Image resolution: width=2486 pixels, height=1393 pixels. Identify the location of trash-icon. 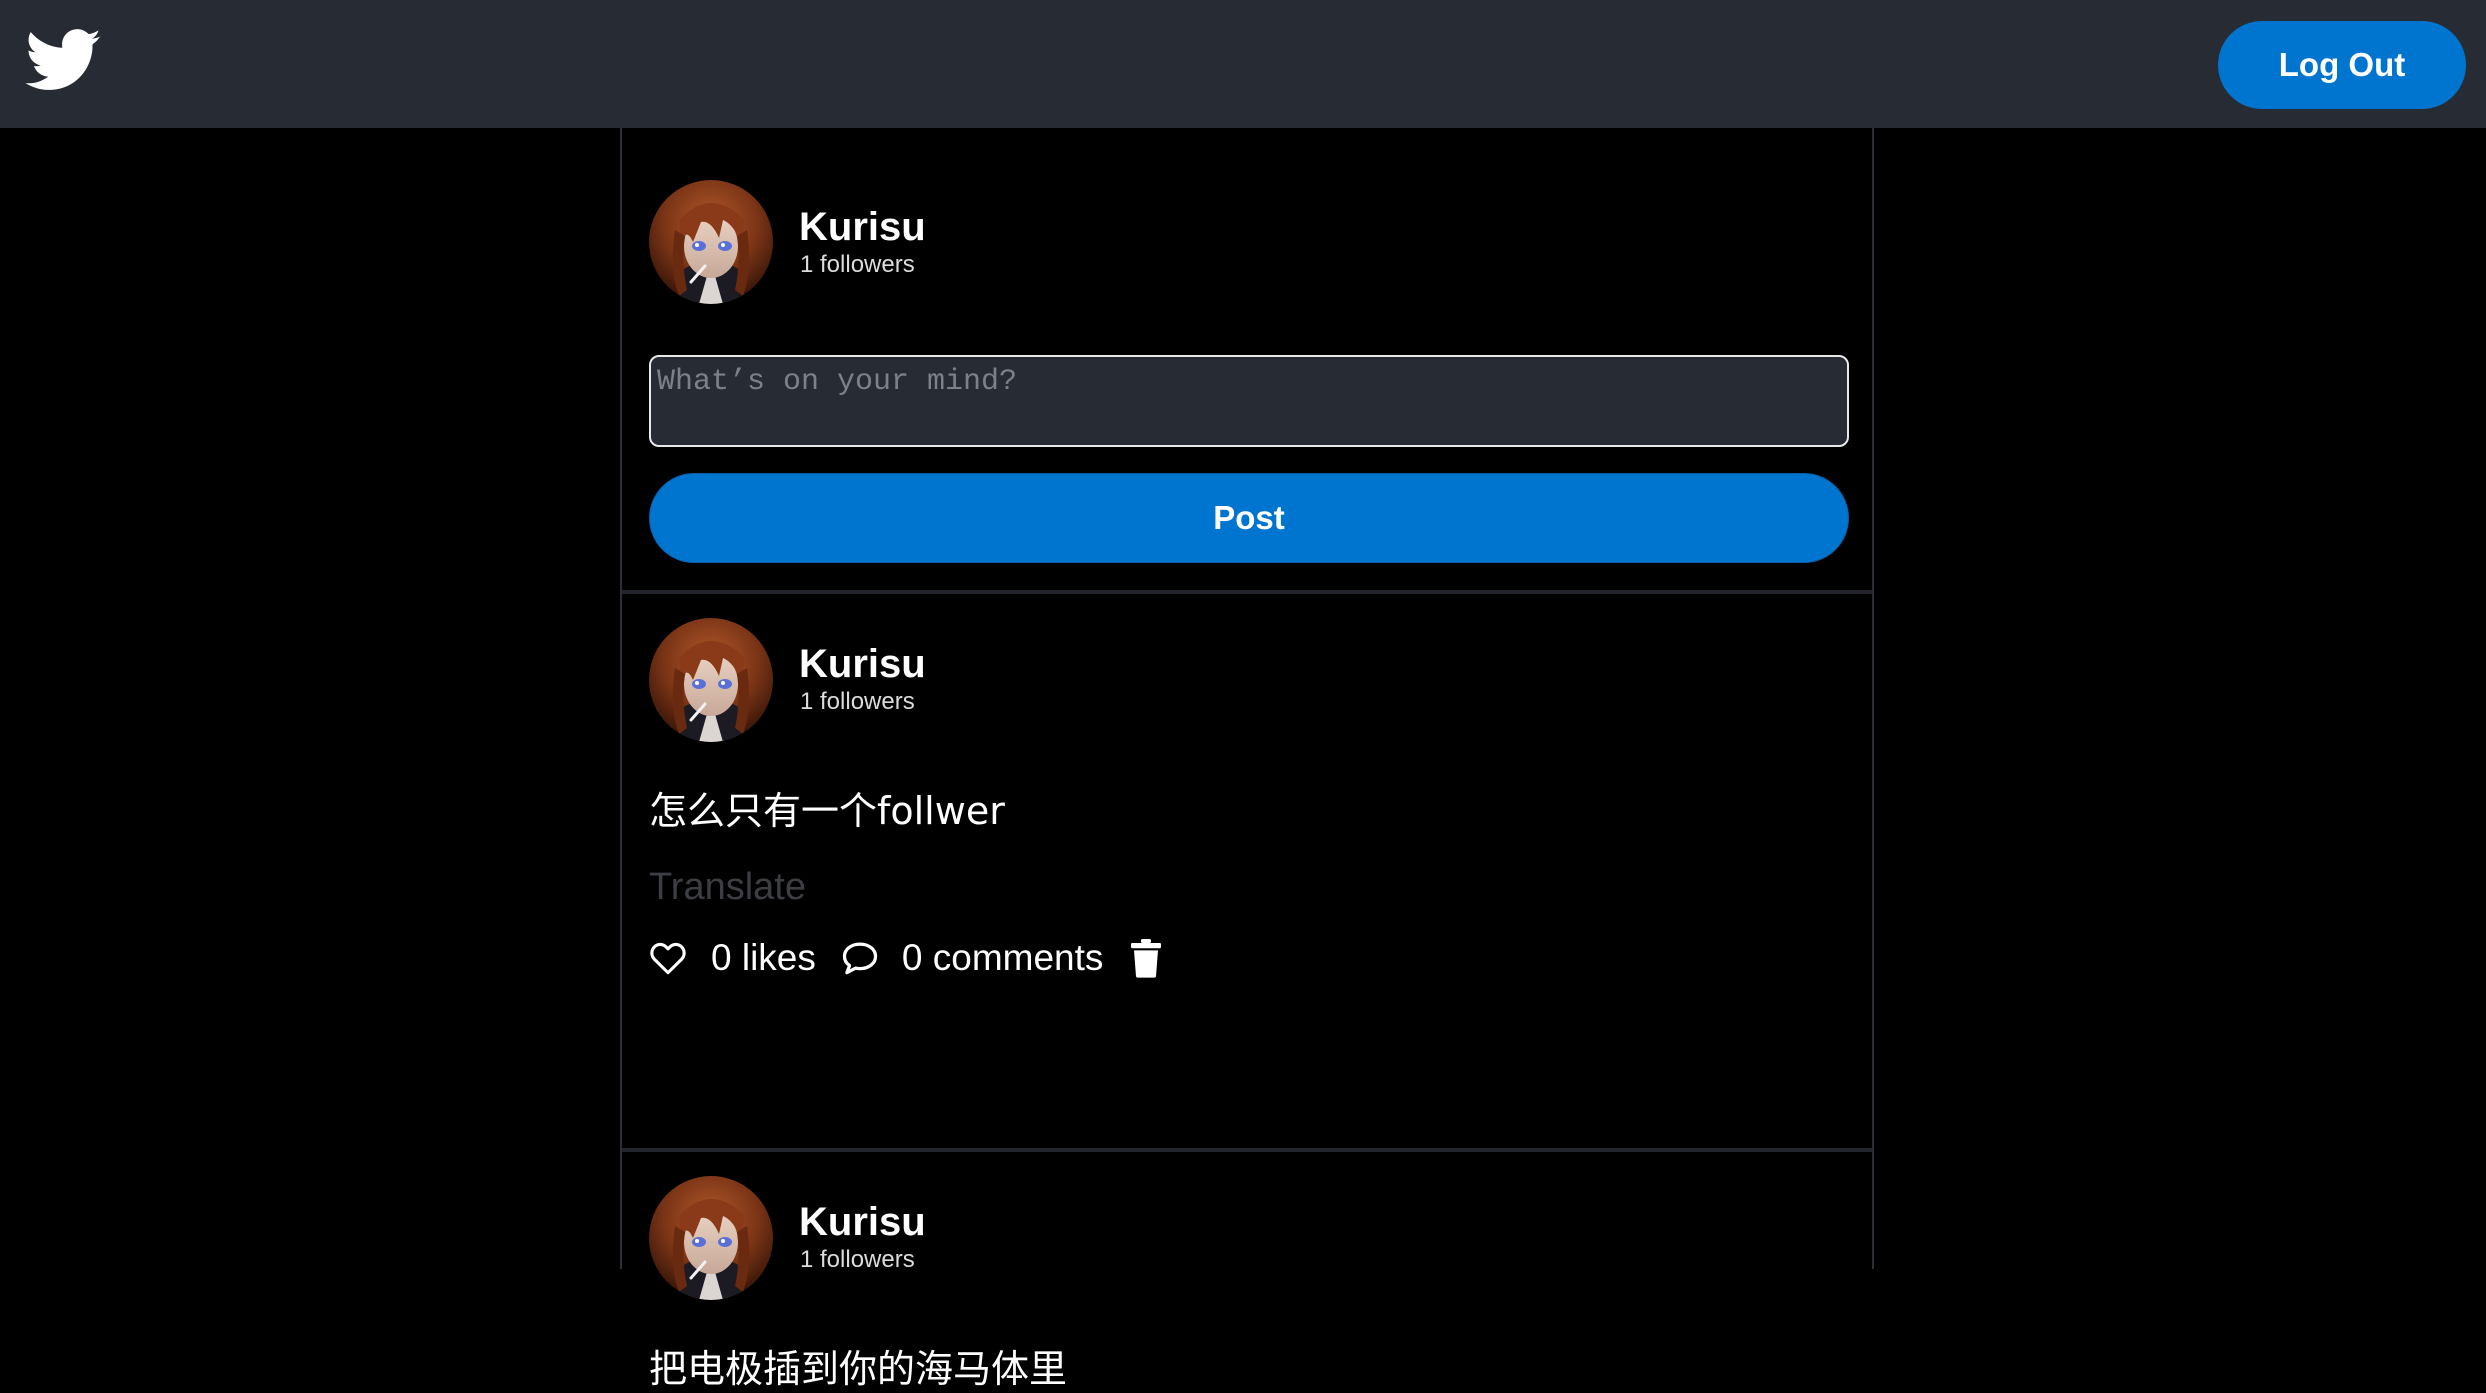
(1146, 958).